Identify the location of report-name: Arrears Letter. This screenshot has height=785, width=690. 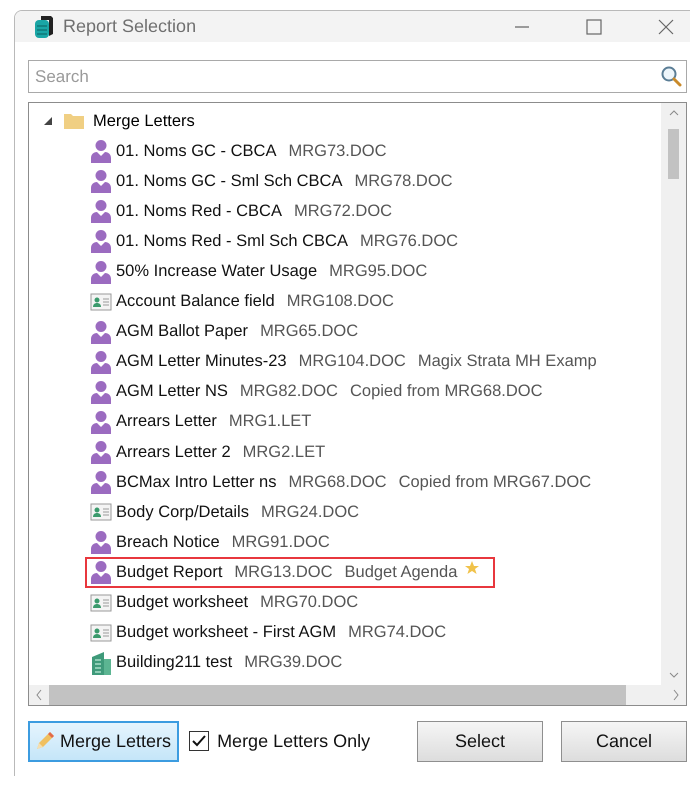
(166, 422).